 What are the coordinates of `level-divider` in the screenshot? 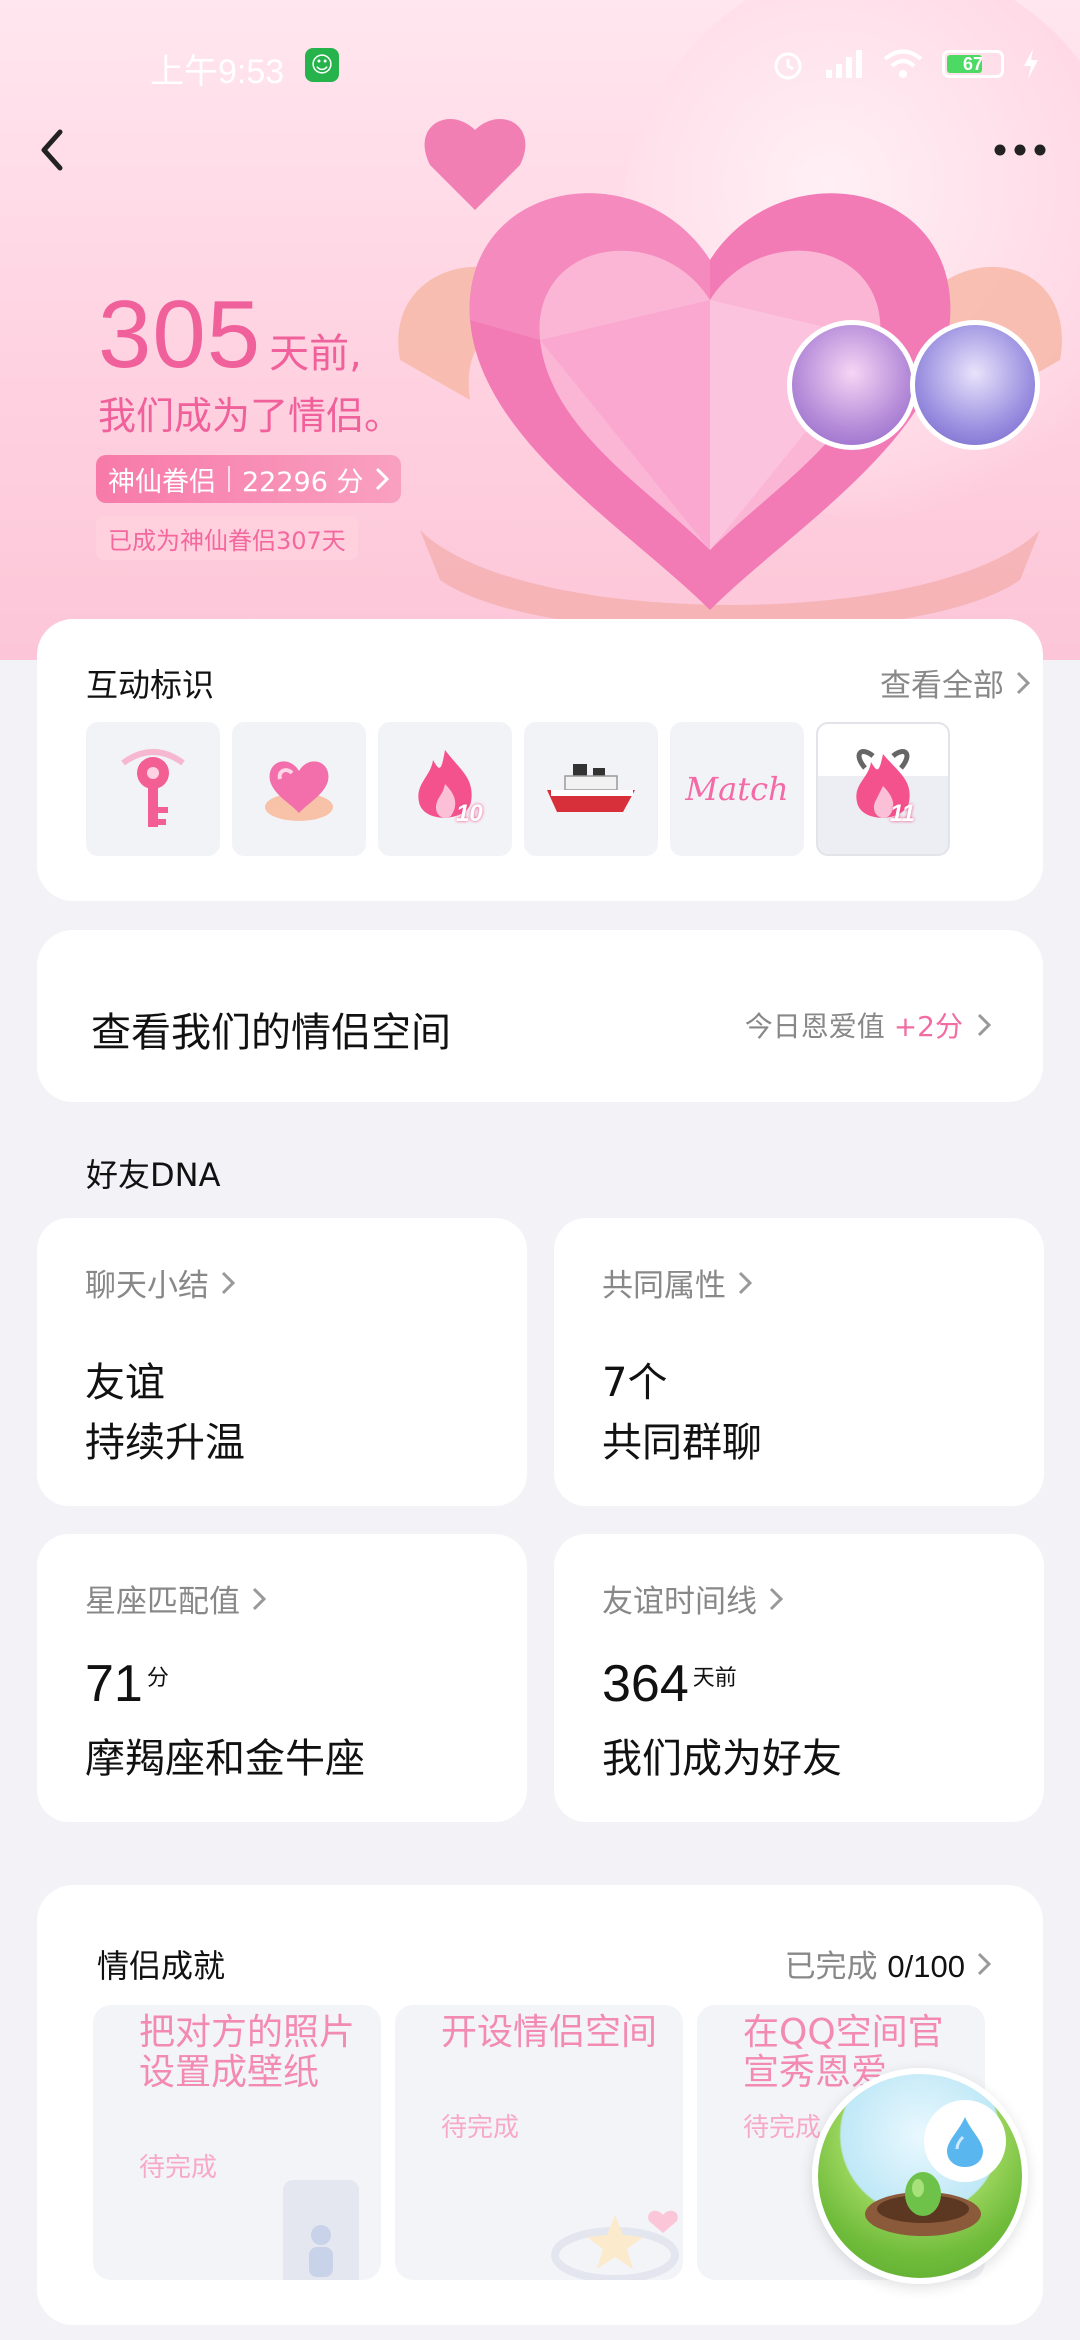 It's located at (229, 479).